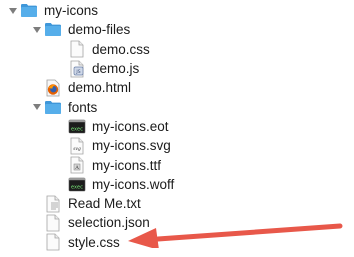 Image resolution: width=354 pixels, height=257 pixels. Describe the element at coordinates (177, 49) in the screenshot. I see `tree-row-demo-css: demo.css` at that location.